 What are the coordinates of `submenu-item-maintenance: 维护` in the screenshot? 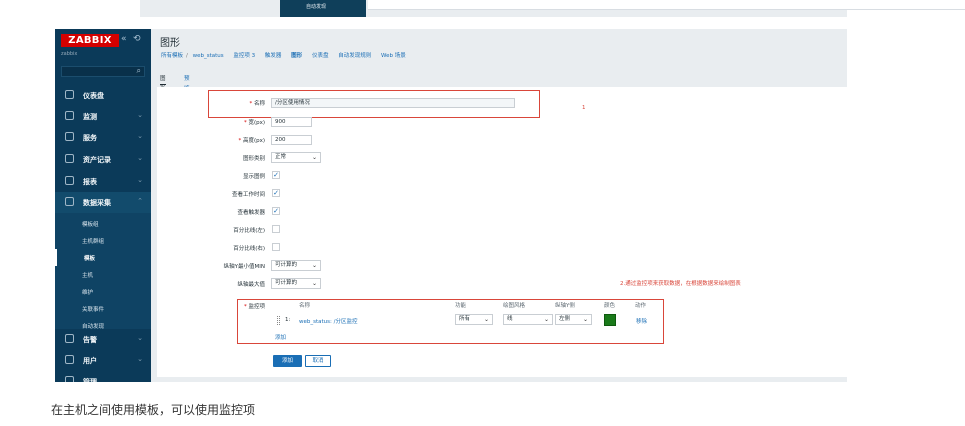 It's located at (103, 291).